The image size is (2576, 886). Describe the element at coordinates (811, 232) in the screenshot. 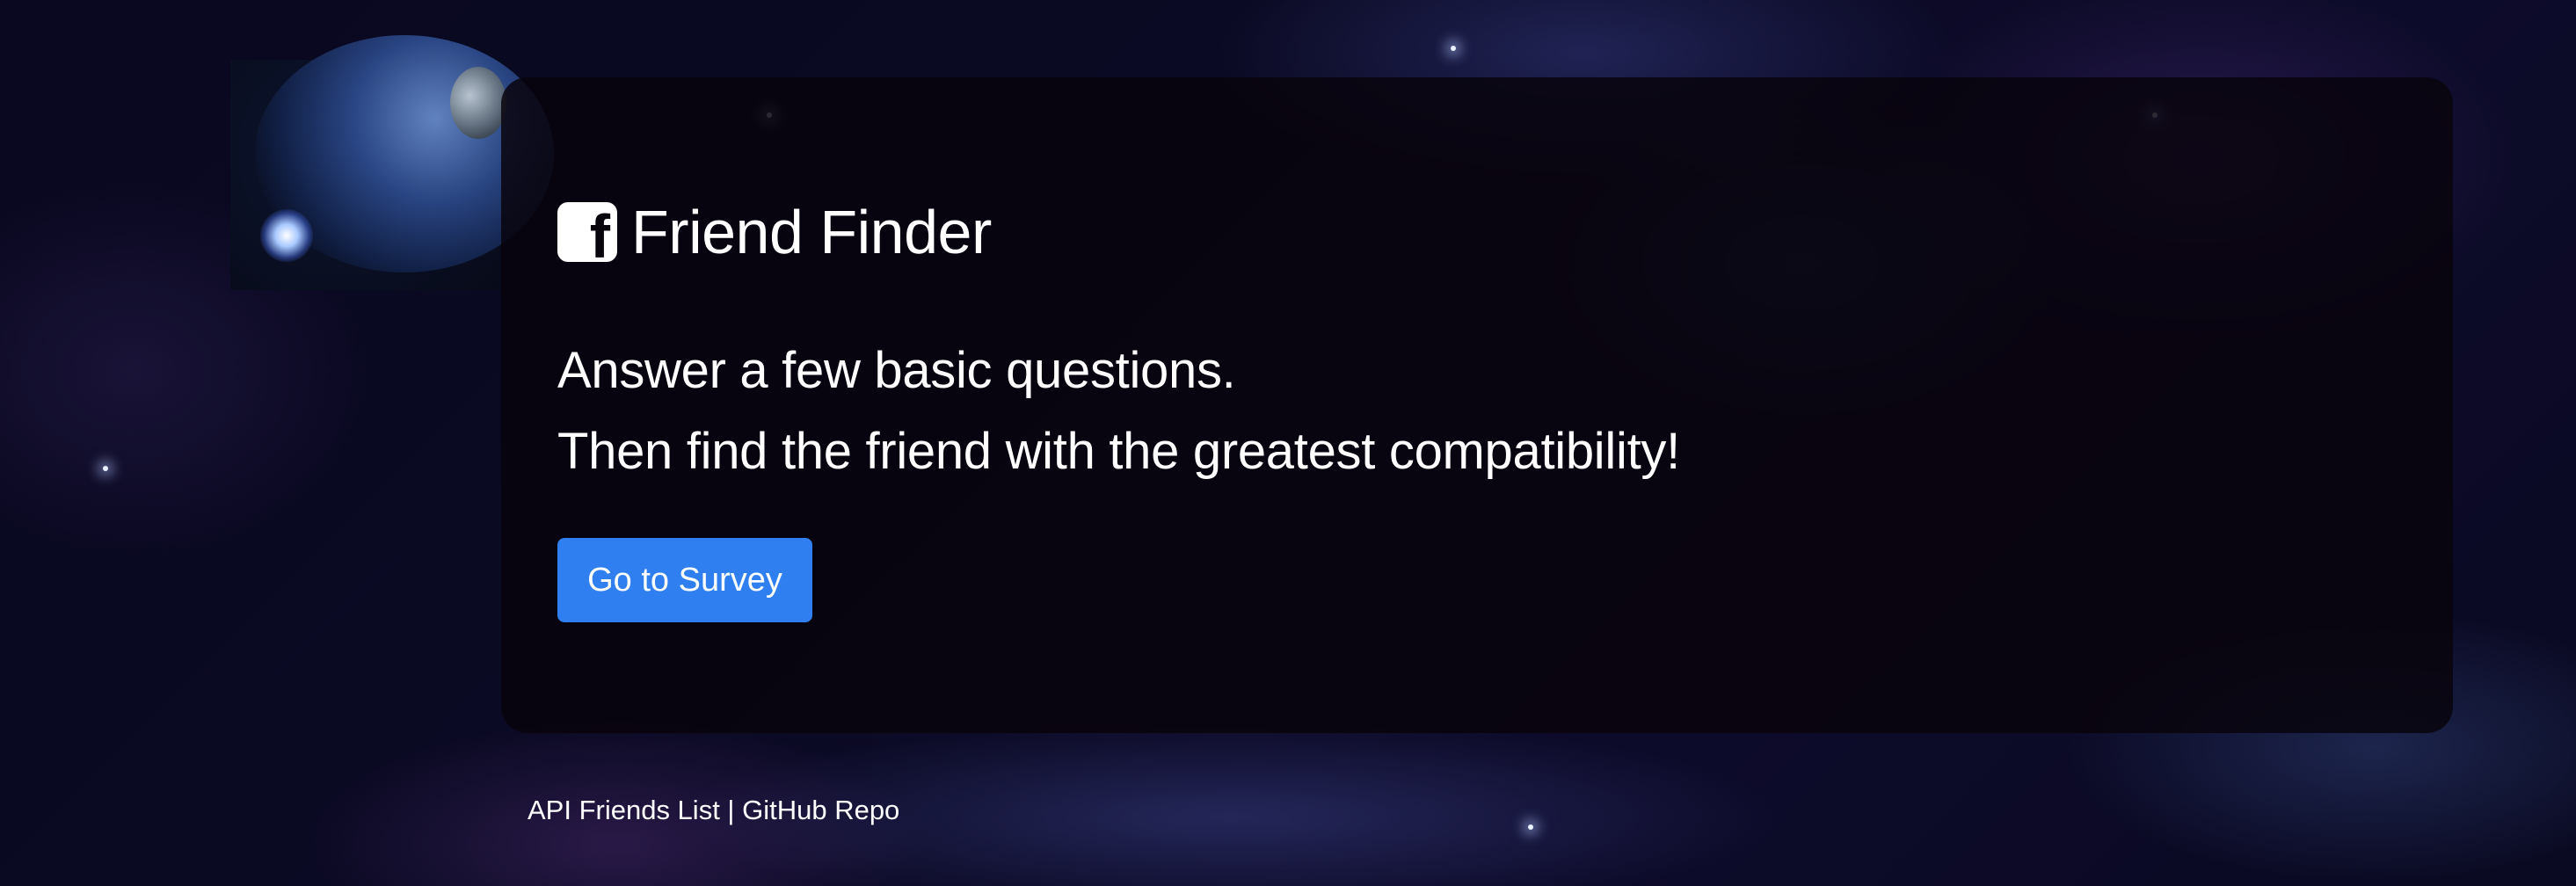

I see `page-title: Friend Finder` at that location.